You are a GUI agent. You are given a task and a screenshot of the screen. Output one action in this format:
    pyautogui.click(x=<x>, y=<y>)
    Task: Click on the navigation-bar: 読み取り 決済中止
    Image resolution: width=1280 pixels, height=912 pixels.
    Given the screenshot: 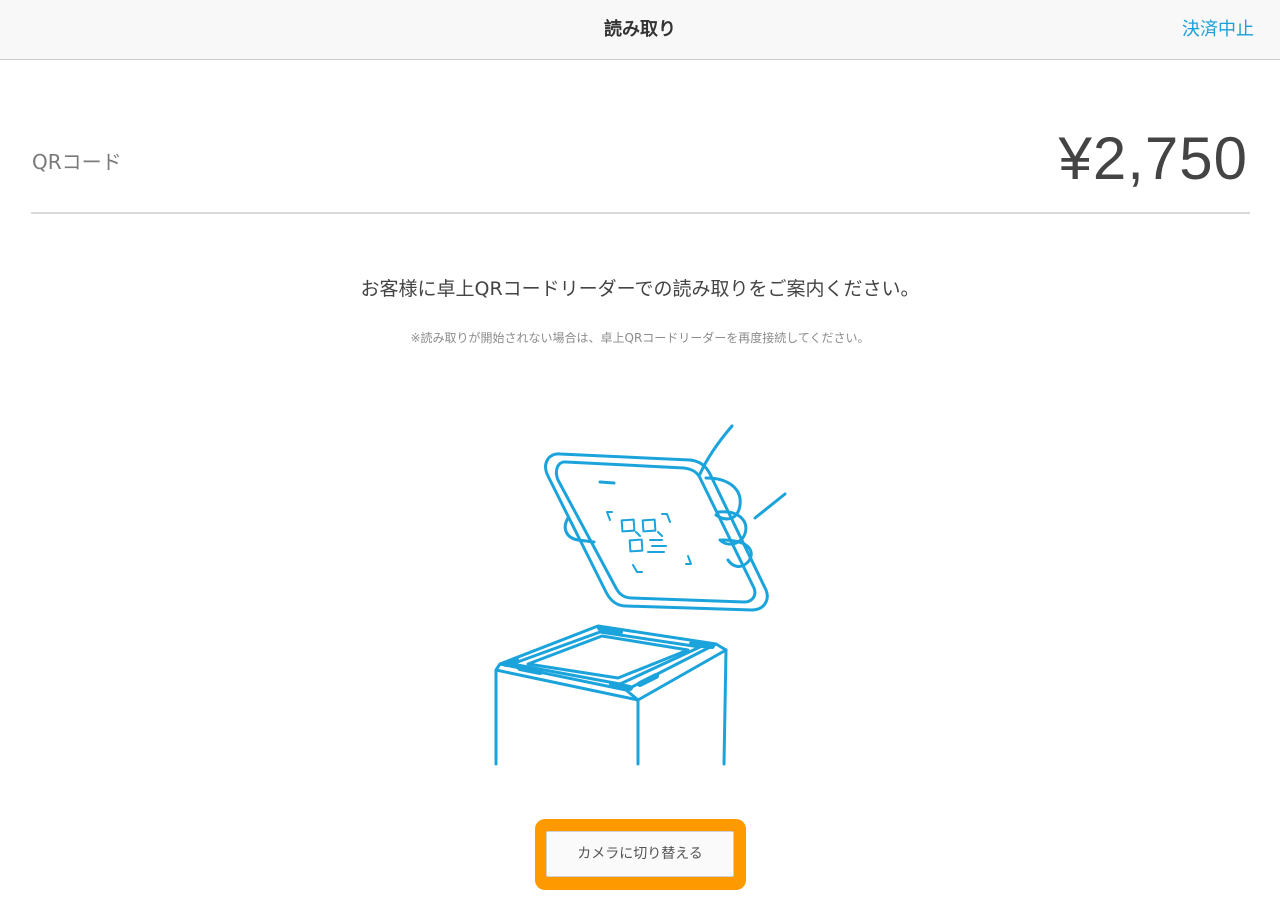 What is the action you would take?
    pyautogui.click(x=640, y=30)
    